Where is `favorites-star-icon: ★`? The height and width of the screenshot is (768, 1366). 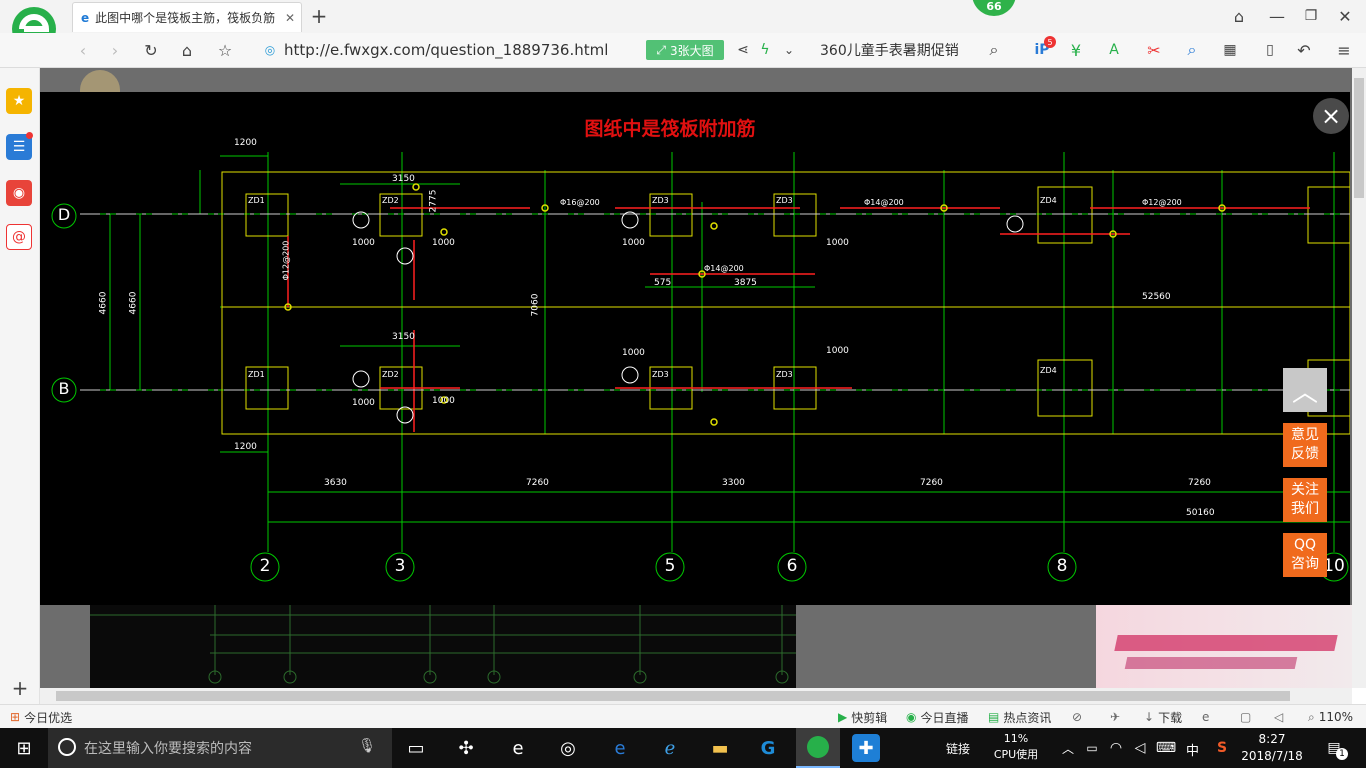
favorites-star-icon: ★ is located at coordinates (19, 101).